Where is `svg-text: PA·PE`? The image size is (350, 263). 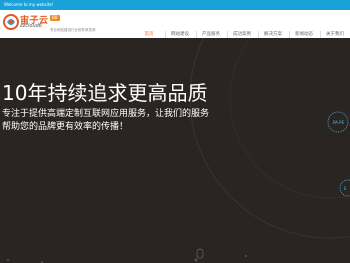
svg-text: PA·PE is located at coordinates (339, 122).